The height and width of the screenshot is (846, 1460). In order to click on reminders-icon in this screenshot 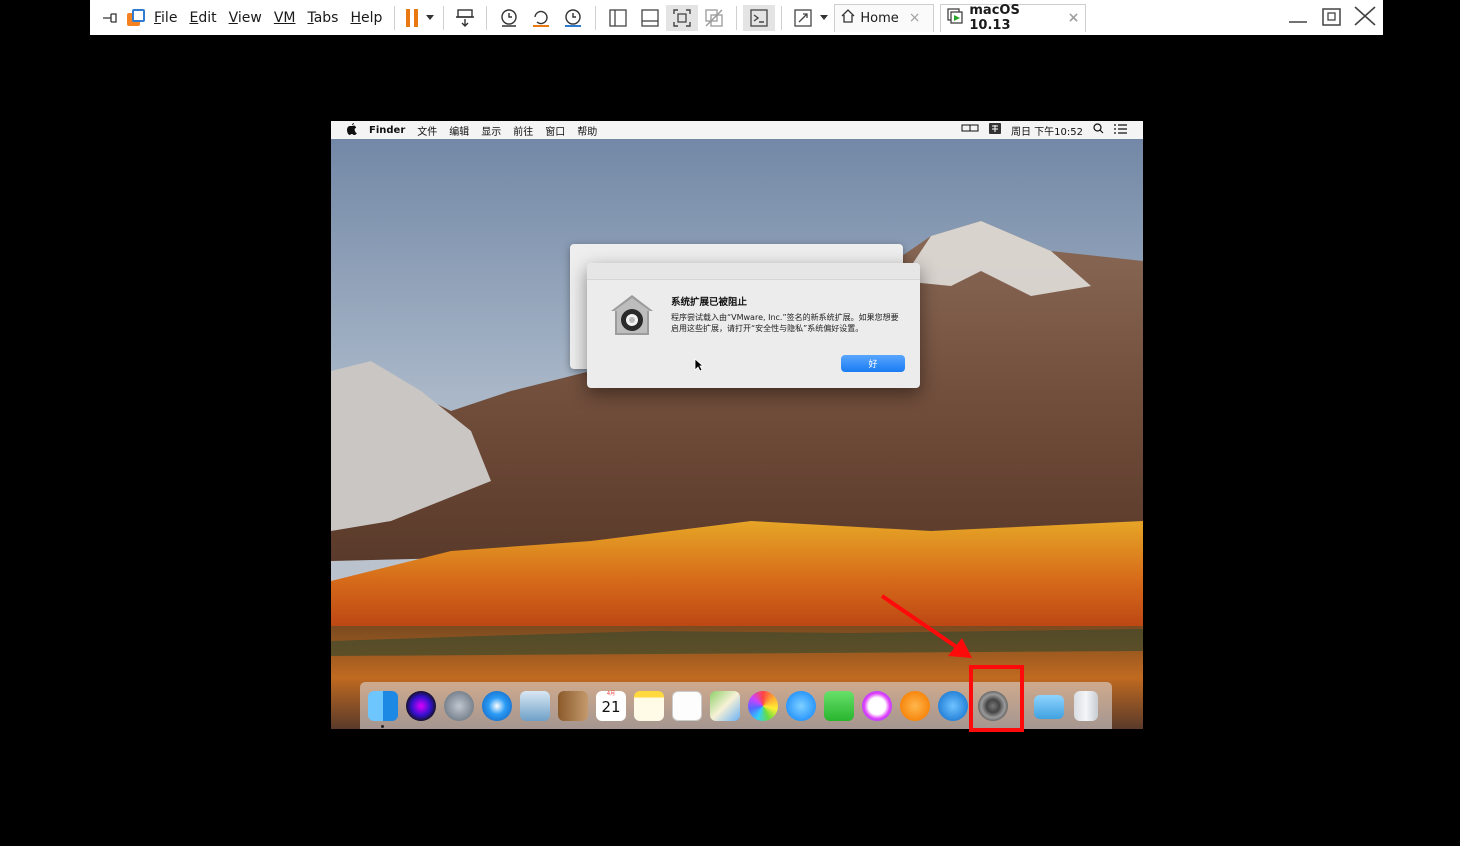, I will do `click(687, 706)`.